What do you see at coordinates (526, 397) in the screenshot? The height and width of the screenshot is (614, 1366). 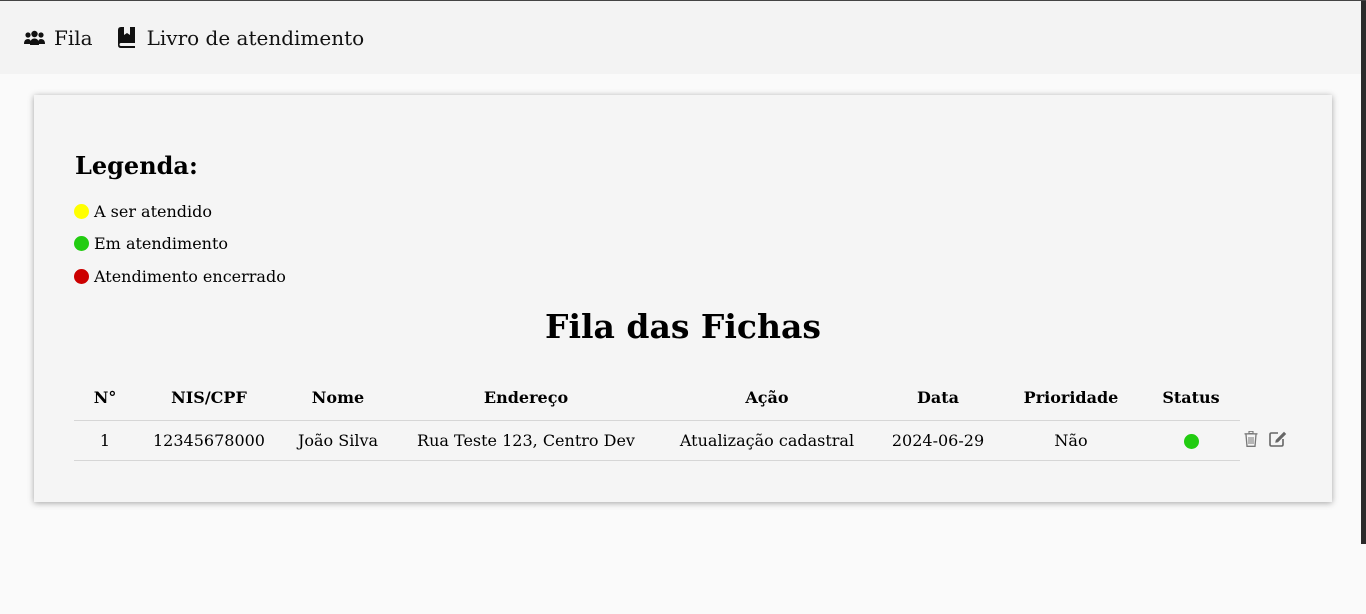 I see `column-header-endereco: Endereço` at bounding box center [526, 397].